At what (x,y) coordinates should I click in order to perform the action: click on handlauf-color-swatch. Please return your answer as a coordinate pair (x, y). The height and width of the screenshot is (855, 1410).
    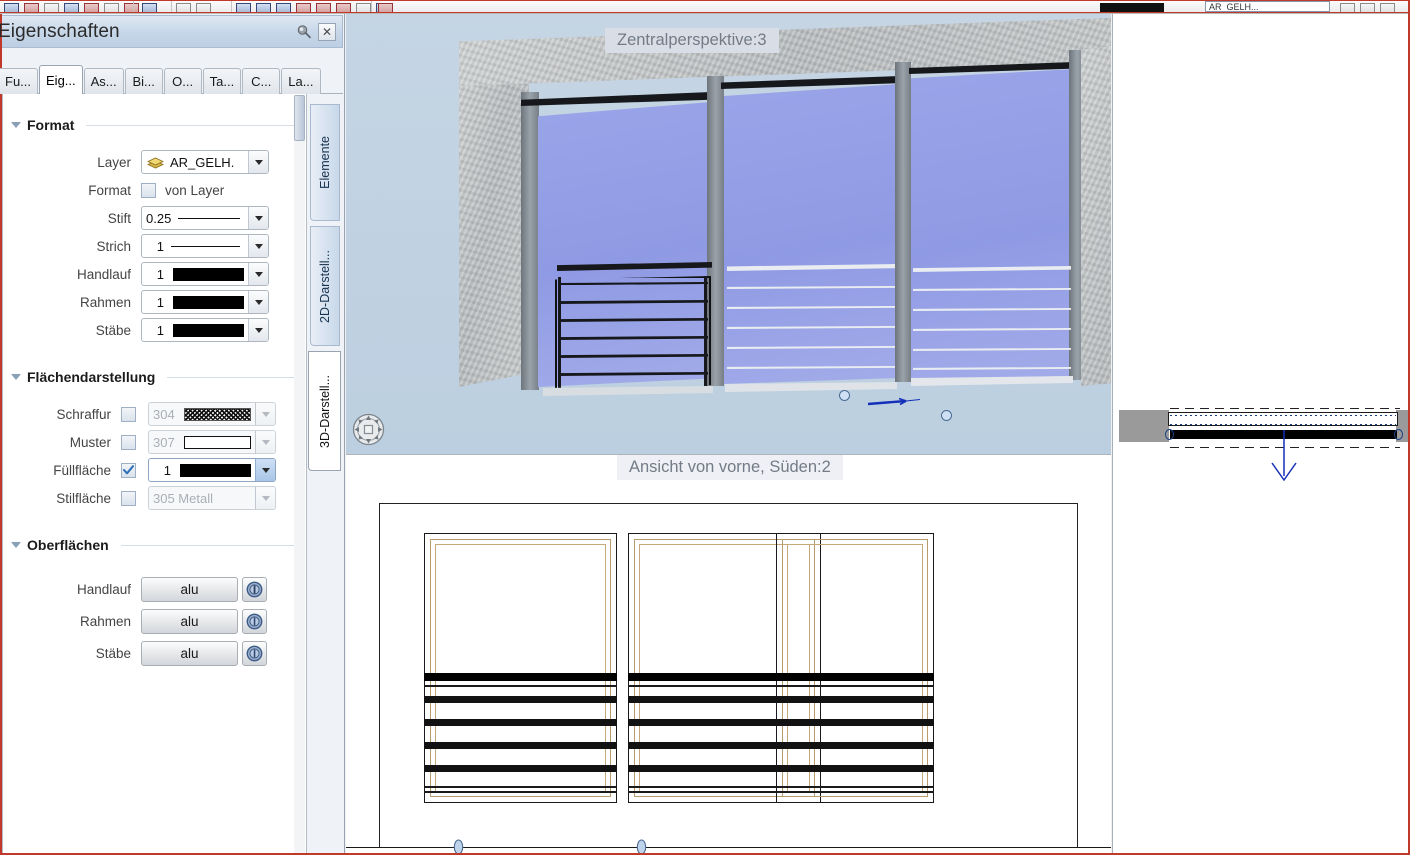
    Looking at the image, I should click on (208, 274).